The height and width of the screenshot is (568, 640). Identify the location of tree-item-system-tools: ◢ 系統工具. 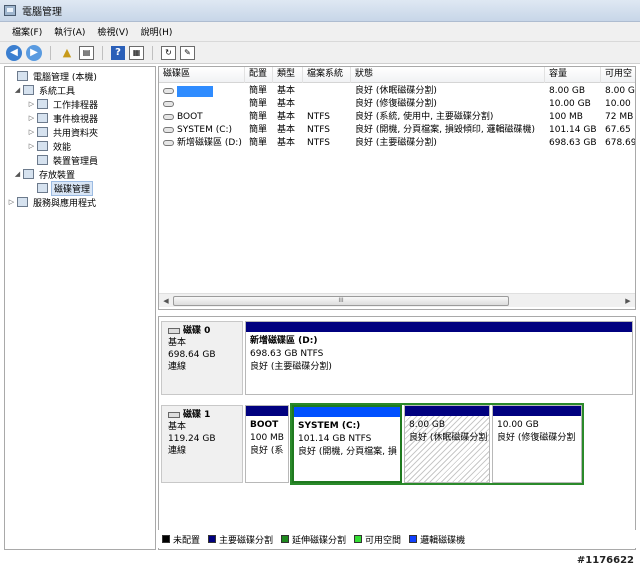
(45, 90).